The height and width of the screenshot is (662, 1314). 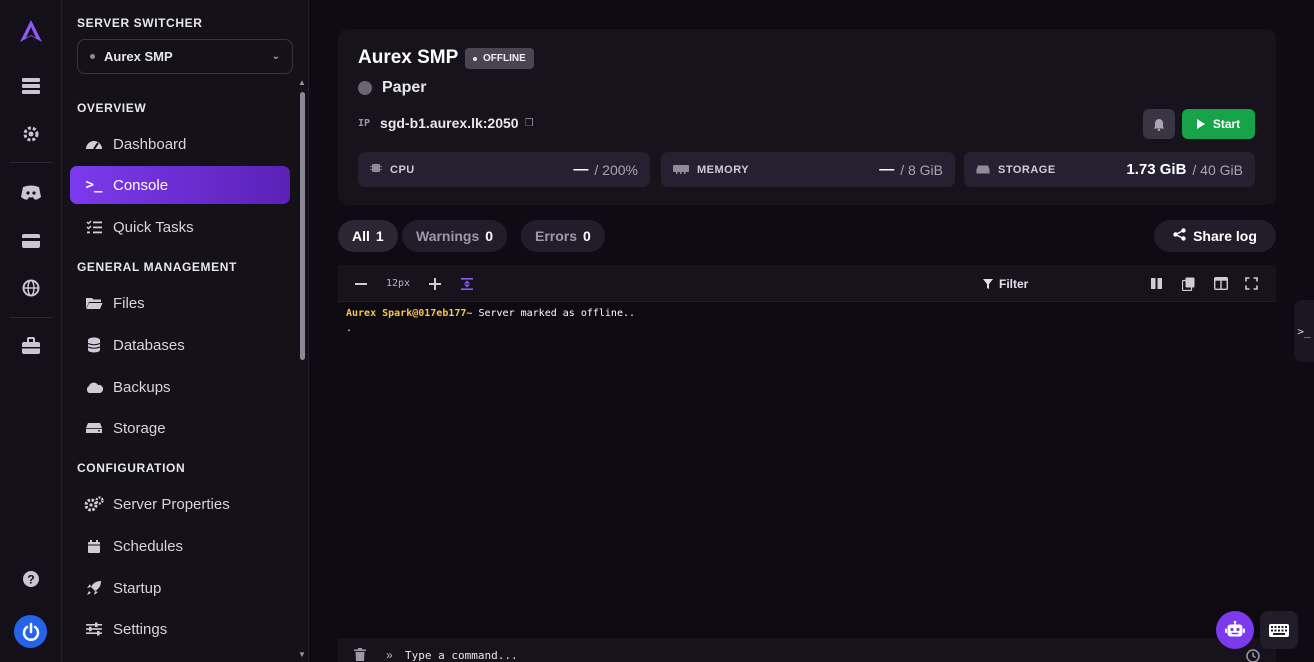 I want to click on help-icon: ?, so click(x=31, y=579).